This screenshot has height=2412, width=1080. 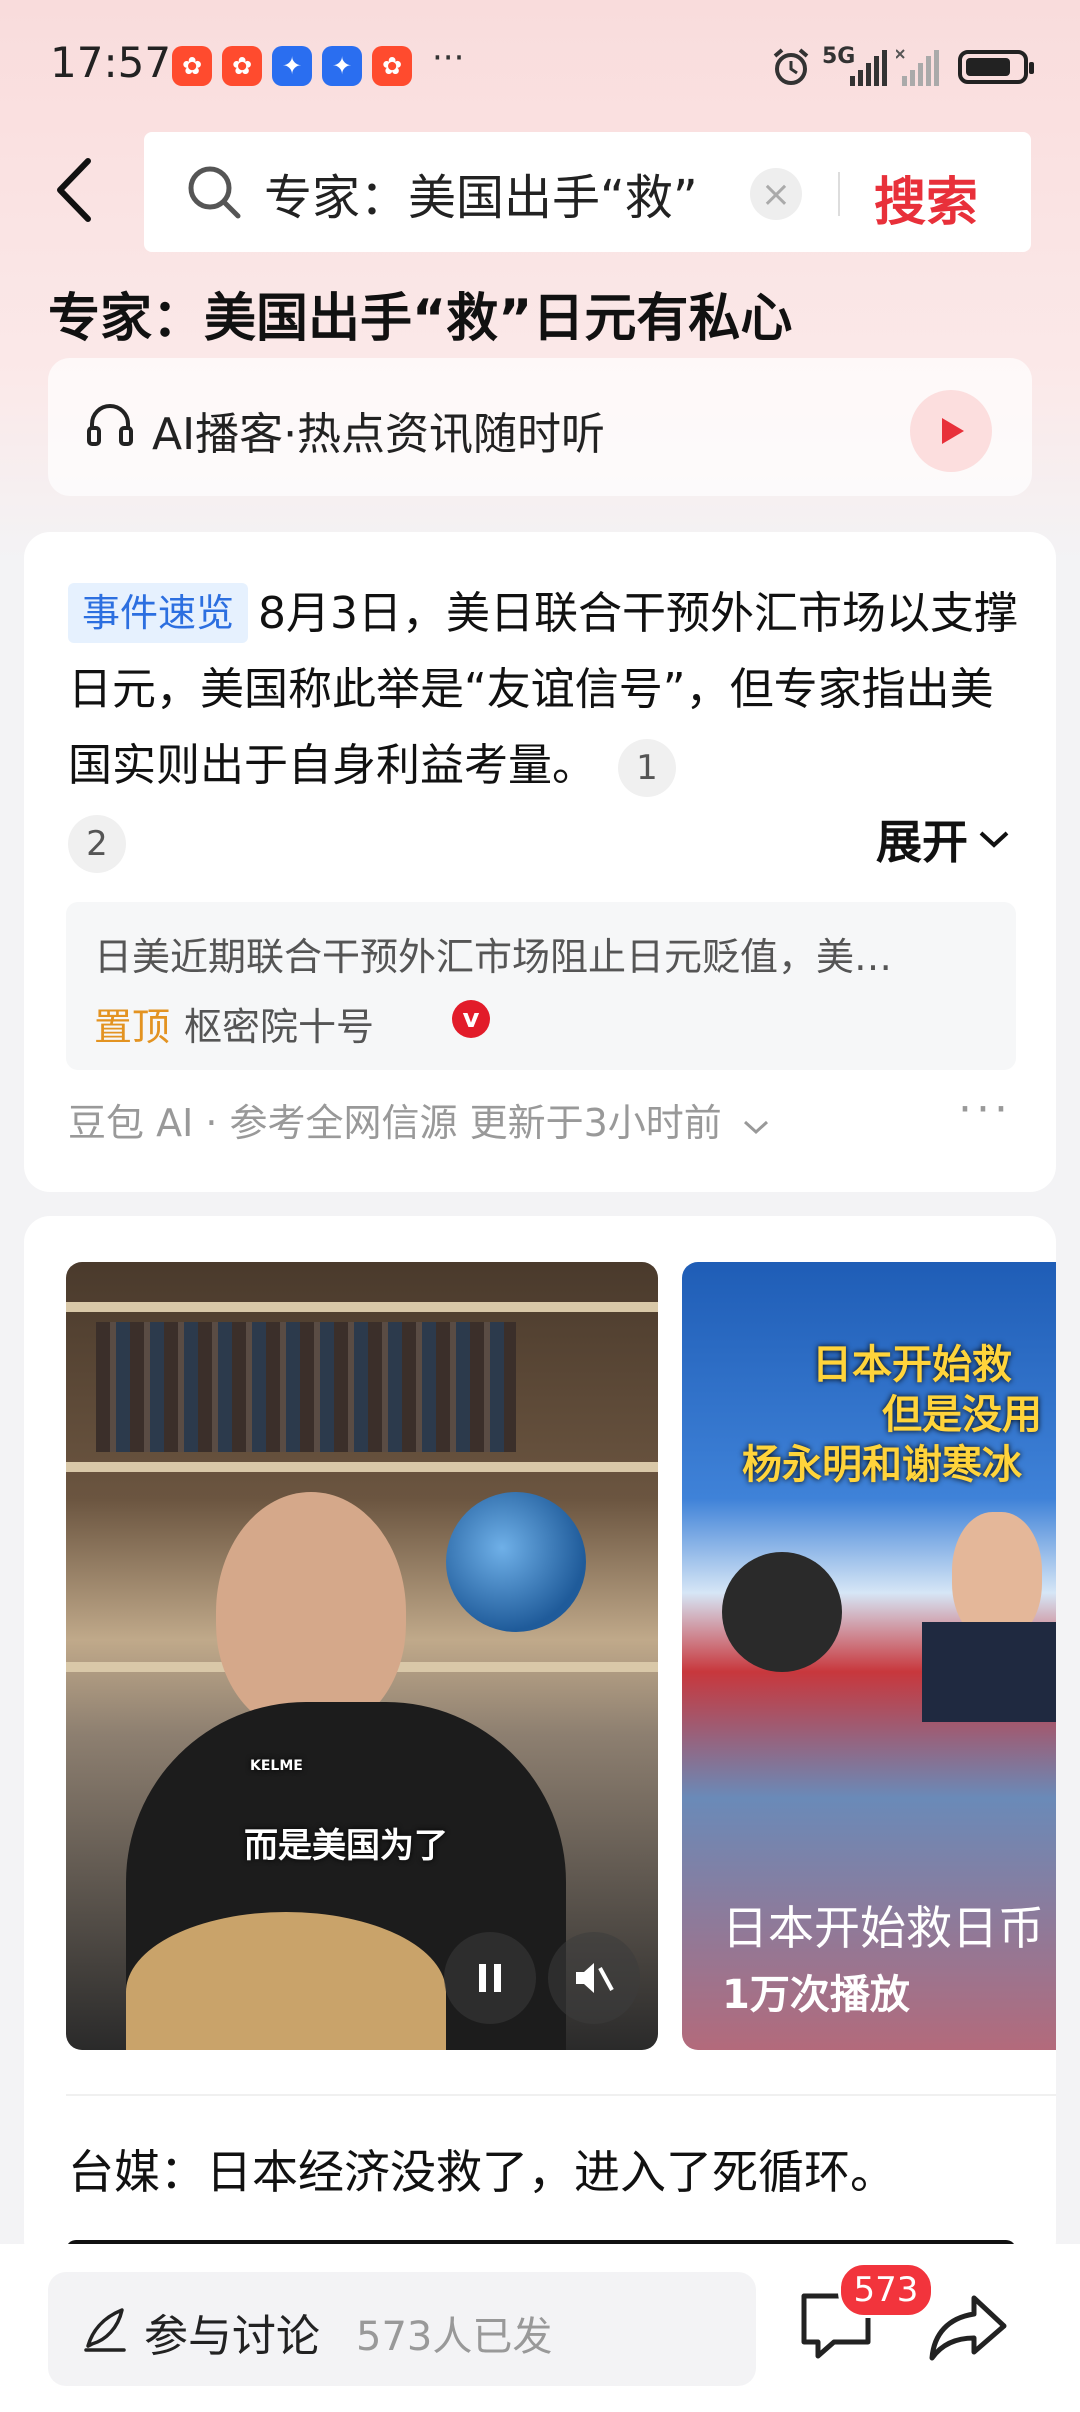 What do you see at coordinates (886, 2290) in the screenshot?
I see `comment-count-badge: 573` at bounding box center [886, 2290].